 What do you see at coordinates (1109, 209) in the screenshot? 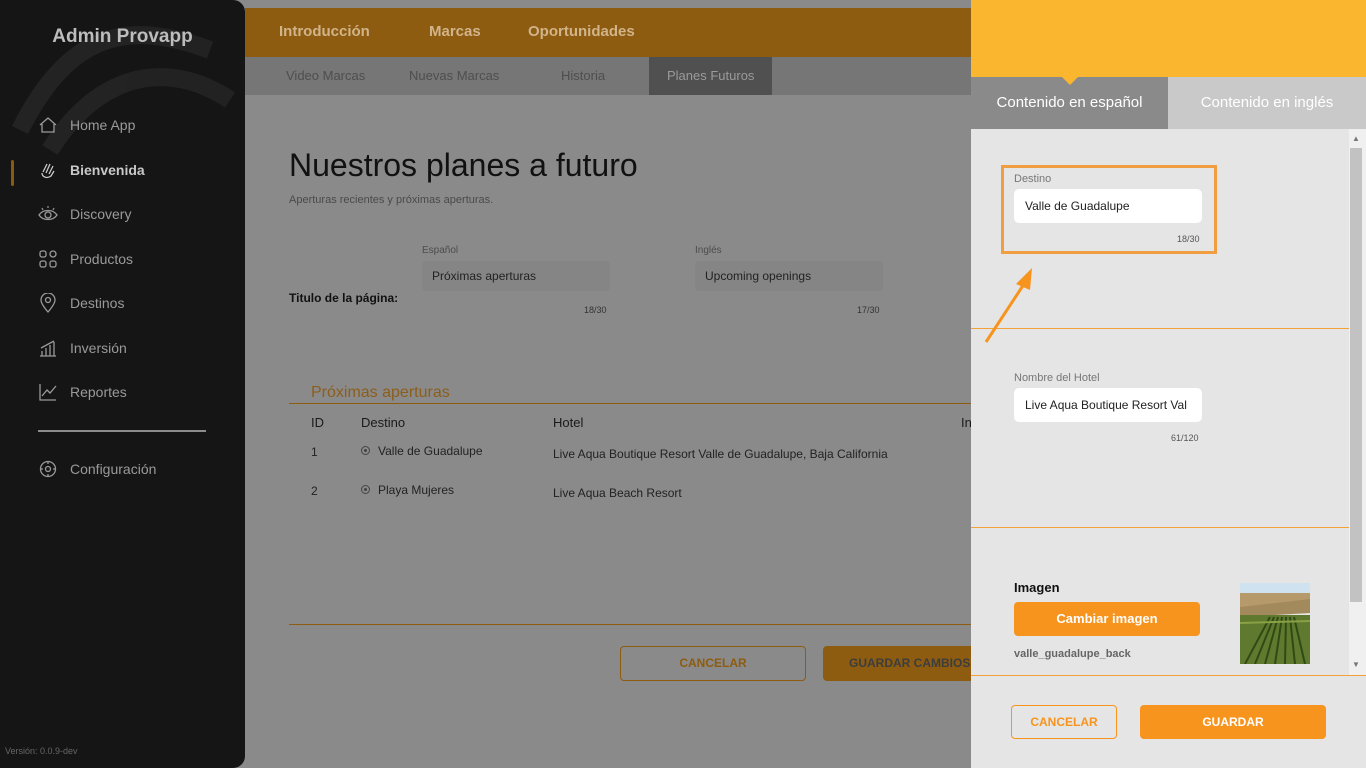
I see `highlight-box` at bounding box center [1109, 209].